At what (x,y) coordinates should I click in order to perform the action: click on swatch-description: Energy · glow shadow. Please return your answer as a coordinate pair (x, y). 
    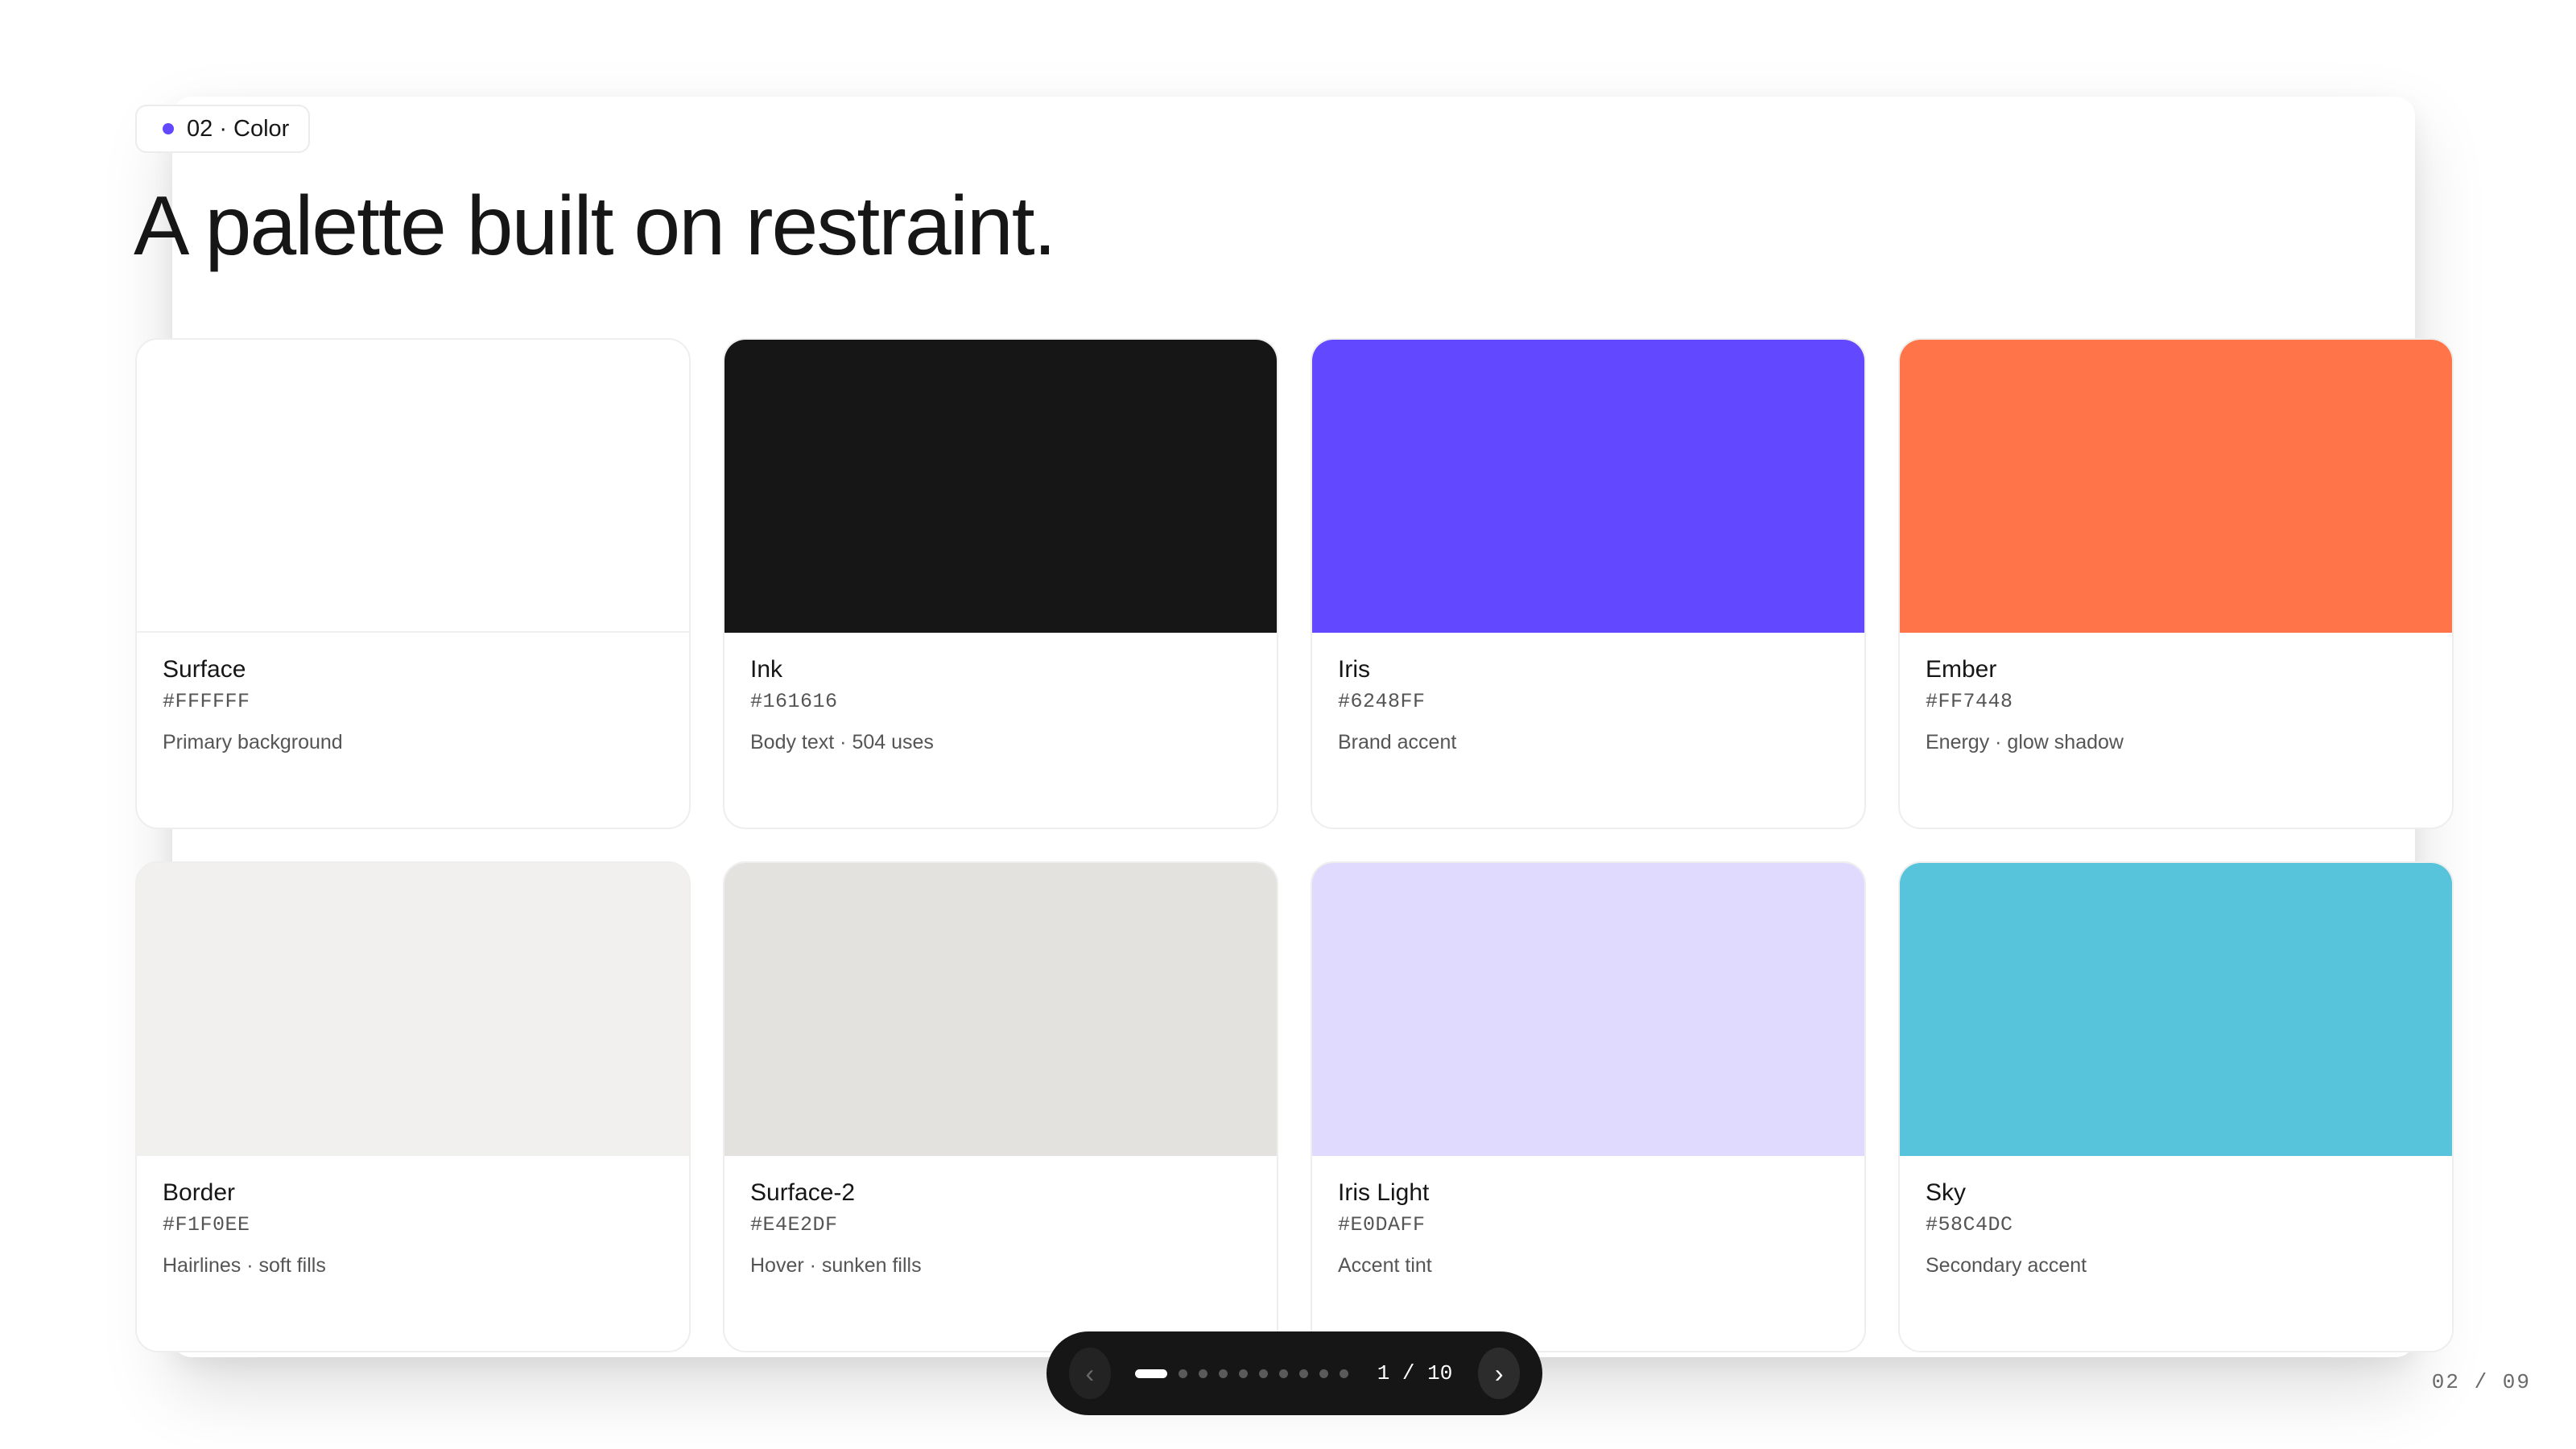
    Looking at the image, I should click on (2025, 742).